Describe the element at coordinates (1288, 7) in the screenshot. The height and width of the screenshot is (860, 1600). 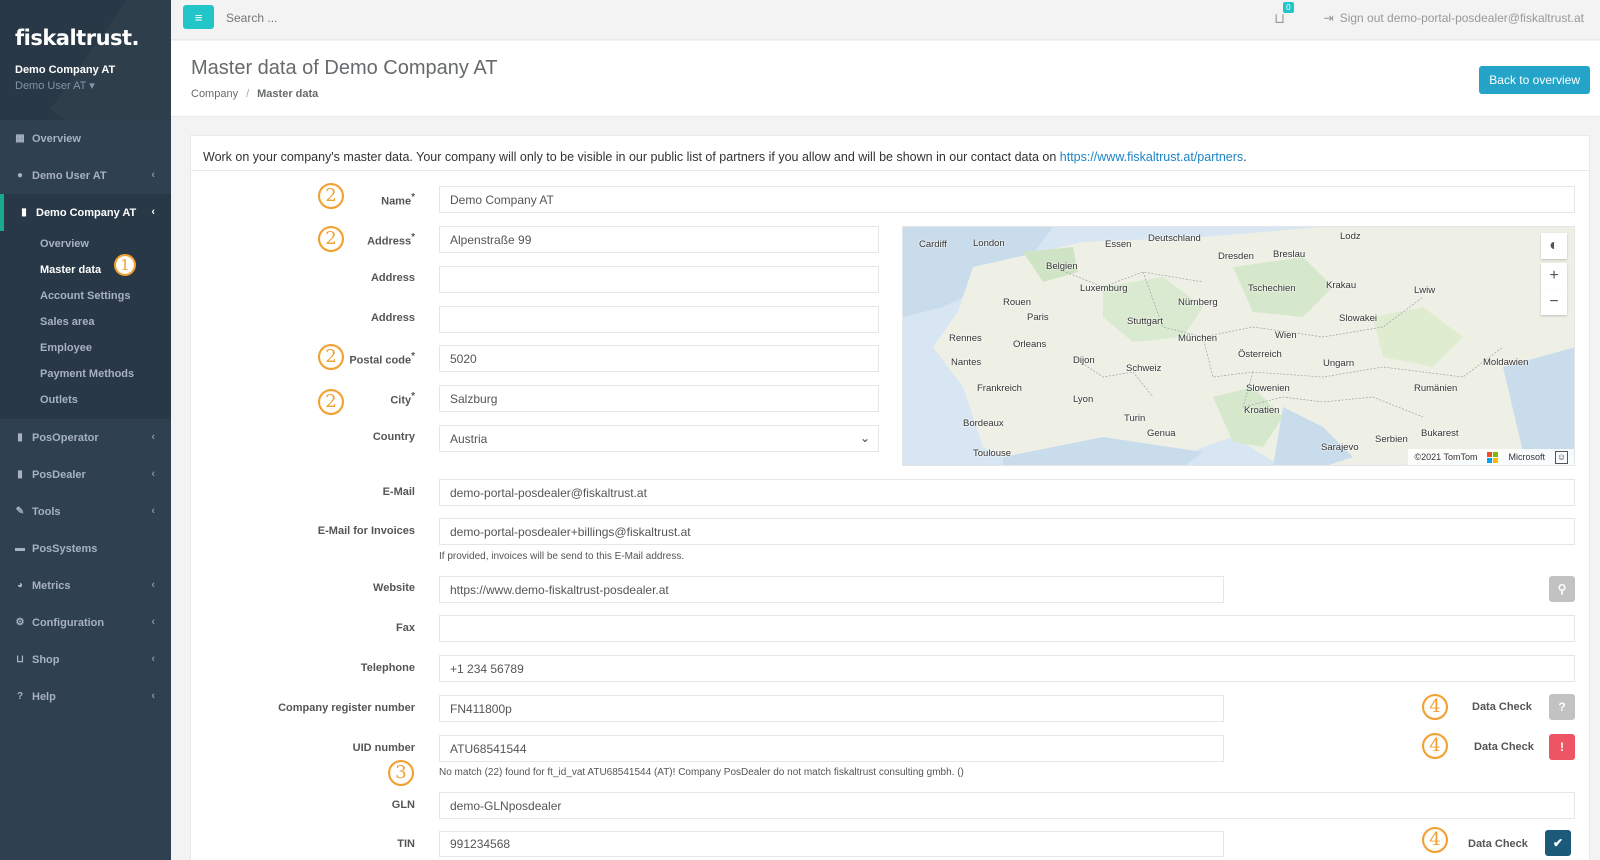
I see `cart-count-badge: 0` at that location.